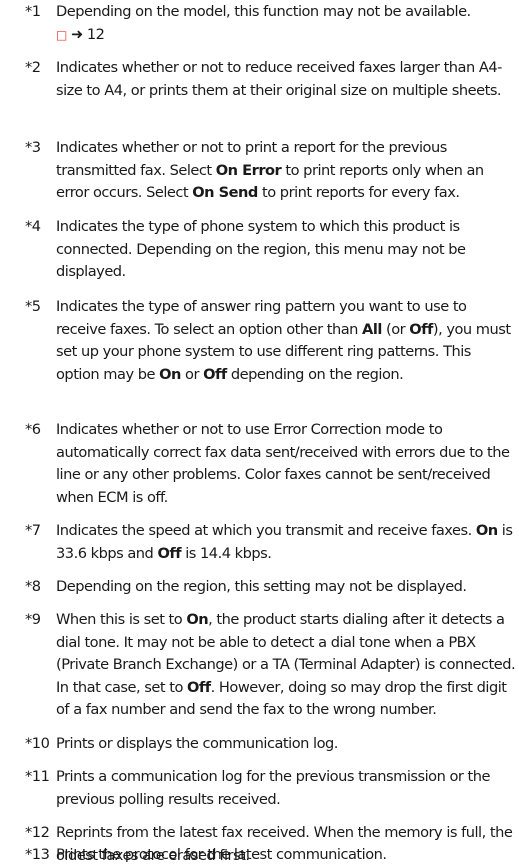 The image size is (519, 867). I want to click on bold-term: On Send, so click(225, 192).